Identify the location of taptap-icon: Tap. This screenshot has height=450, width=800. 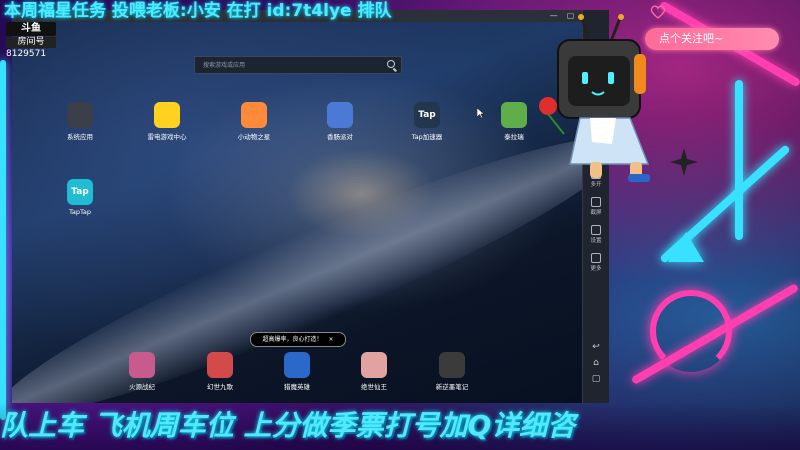
(80, 192).